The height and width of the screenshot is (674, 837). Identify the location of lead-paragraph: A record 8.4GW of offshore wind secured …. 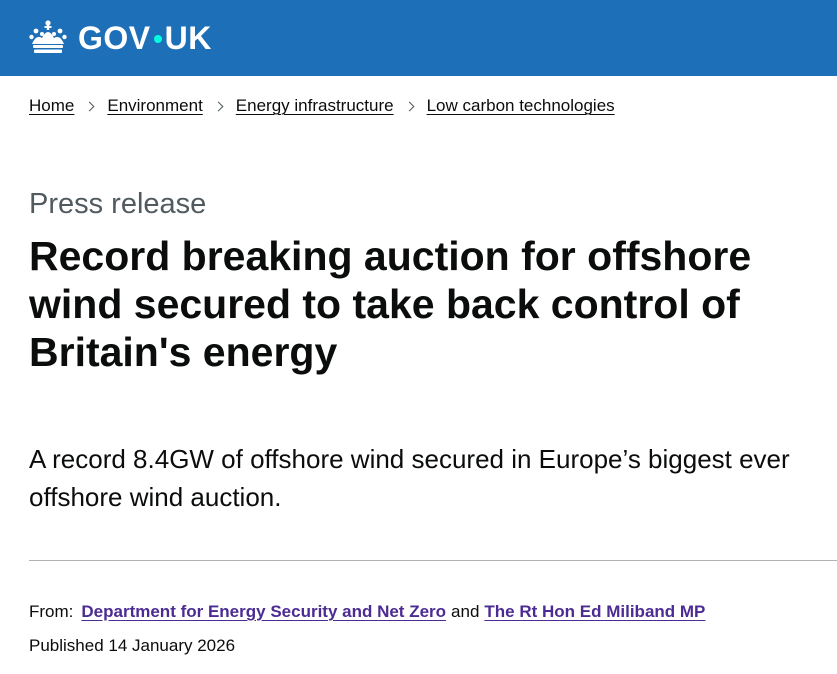
(409, 478).